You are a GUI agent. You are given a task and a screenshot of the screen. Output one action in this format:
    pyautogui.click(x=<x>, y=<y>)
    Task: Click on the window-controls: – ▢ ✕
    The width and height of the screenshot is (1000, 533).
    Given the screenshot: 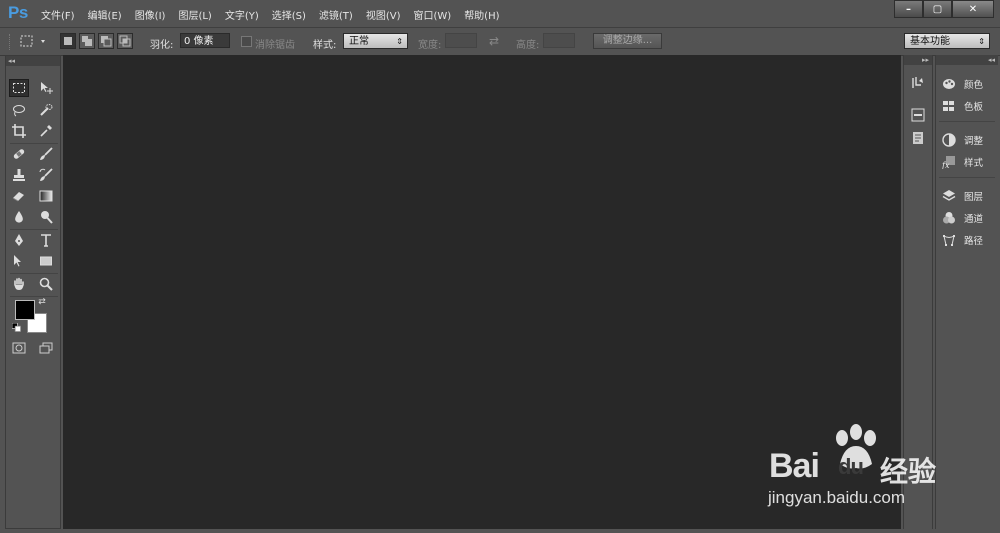 What is the action you would take?
    pyautogui.click(x=944, y=9)
    